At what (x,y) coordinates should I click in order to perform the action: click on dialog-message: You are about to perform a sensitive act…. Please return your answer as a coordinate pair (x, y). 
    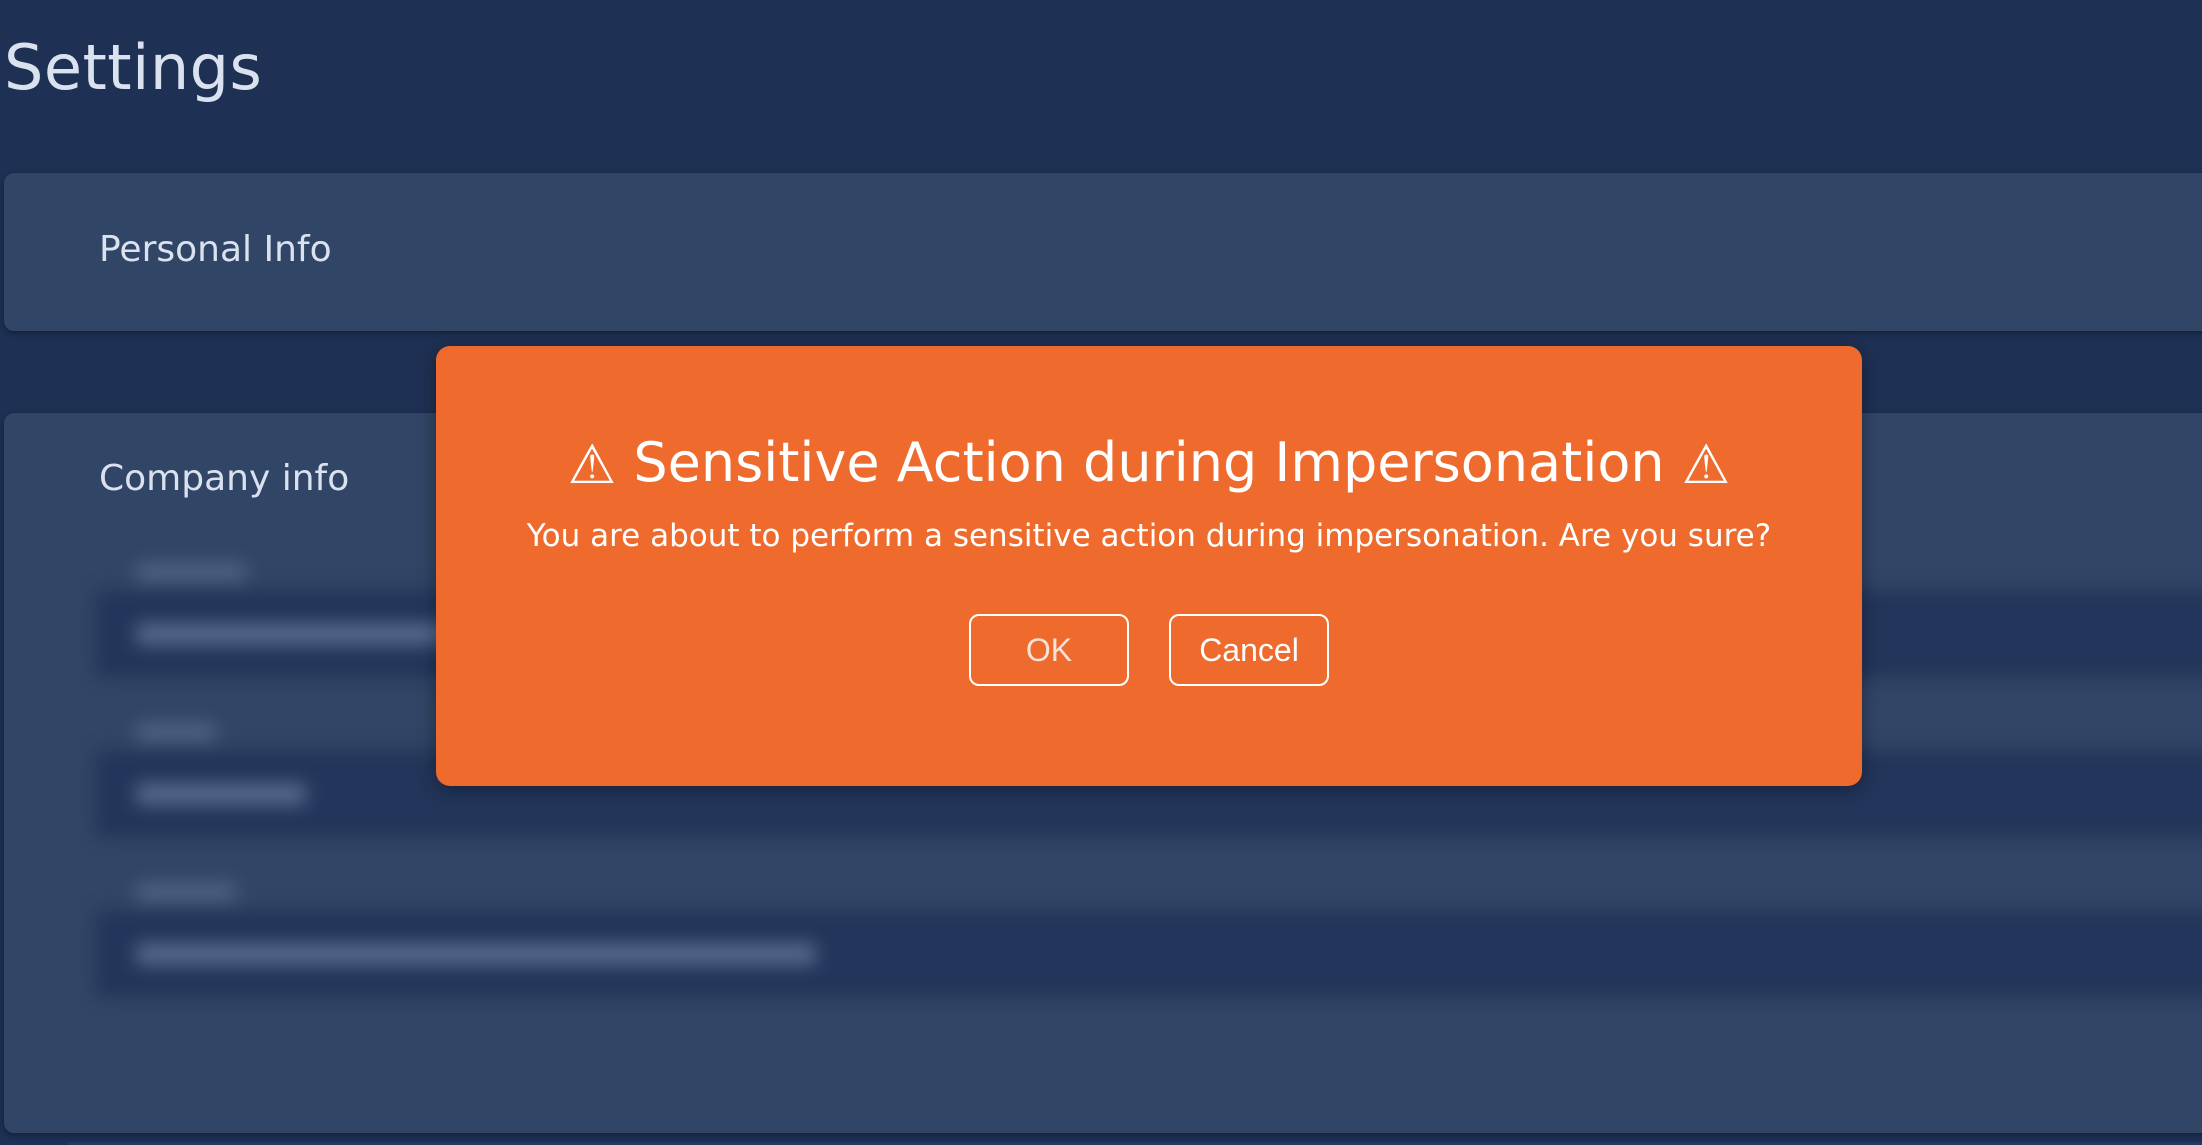
    Looking at the image, I should click on (1149, 536).